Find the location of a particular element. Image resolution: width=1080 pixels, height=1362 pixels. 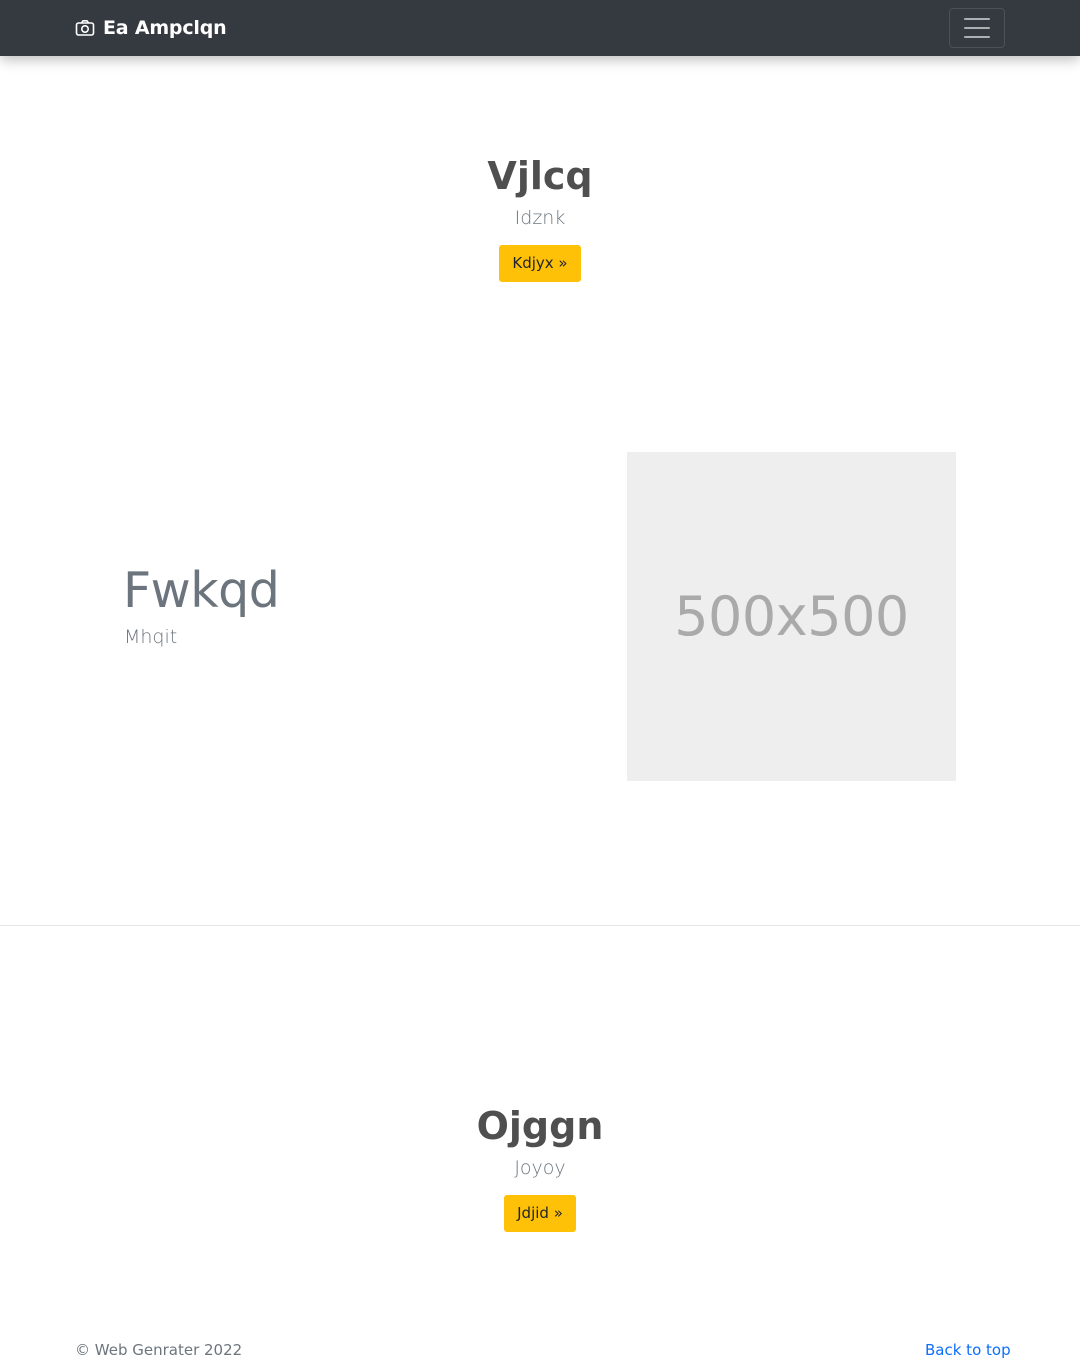

hero-heading: Vjlcq is located at coordinates (540, 176).